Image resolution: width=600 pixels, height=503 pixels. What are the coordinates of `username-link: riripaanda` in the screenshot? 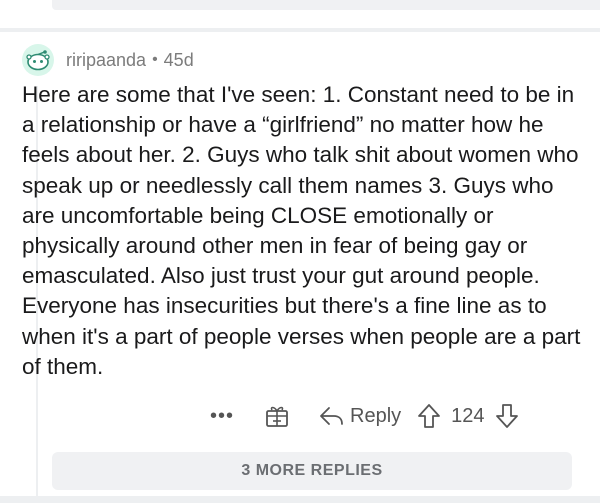 It's located at (106, 60).